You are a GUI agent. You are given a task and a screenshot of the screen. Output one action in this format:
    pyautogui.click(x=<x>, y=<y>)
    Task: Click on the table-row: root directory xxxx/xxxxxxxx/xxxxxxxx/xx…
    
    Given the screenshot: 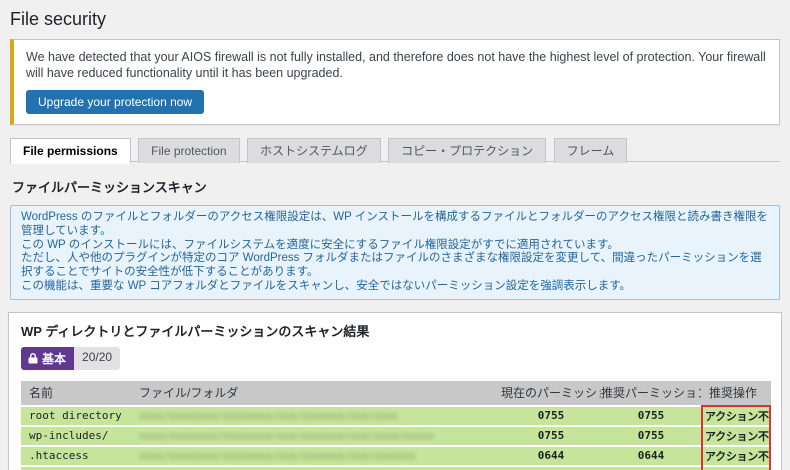 What is the action you would take?
    pyautogui.click(x=396, y=415)
    